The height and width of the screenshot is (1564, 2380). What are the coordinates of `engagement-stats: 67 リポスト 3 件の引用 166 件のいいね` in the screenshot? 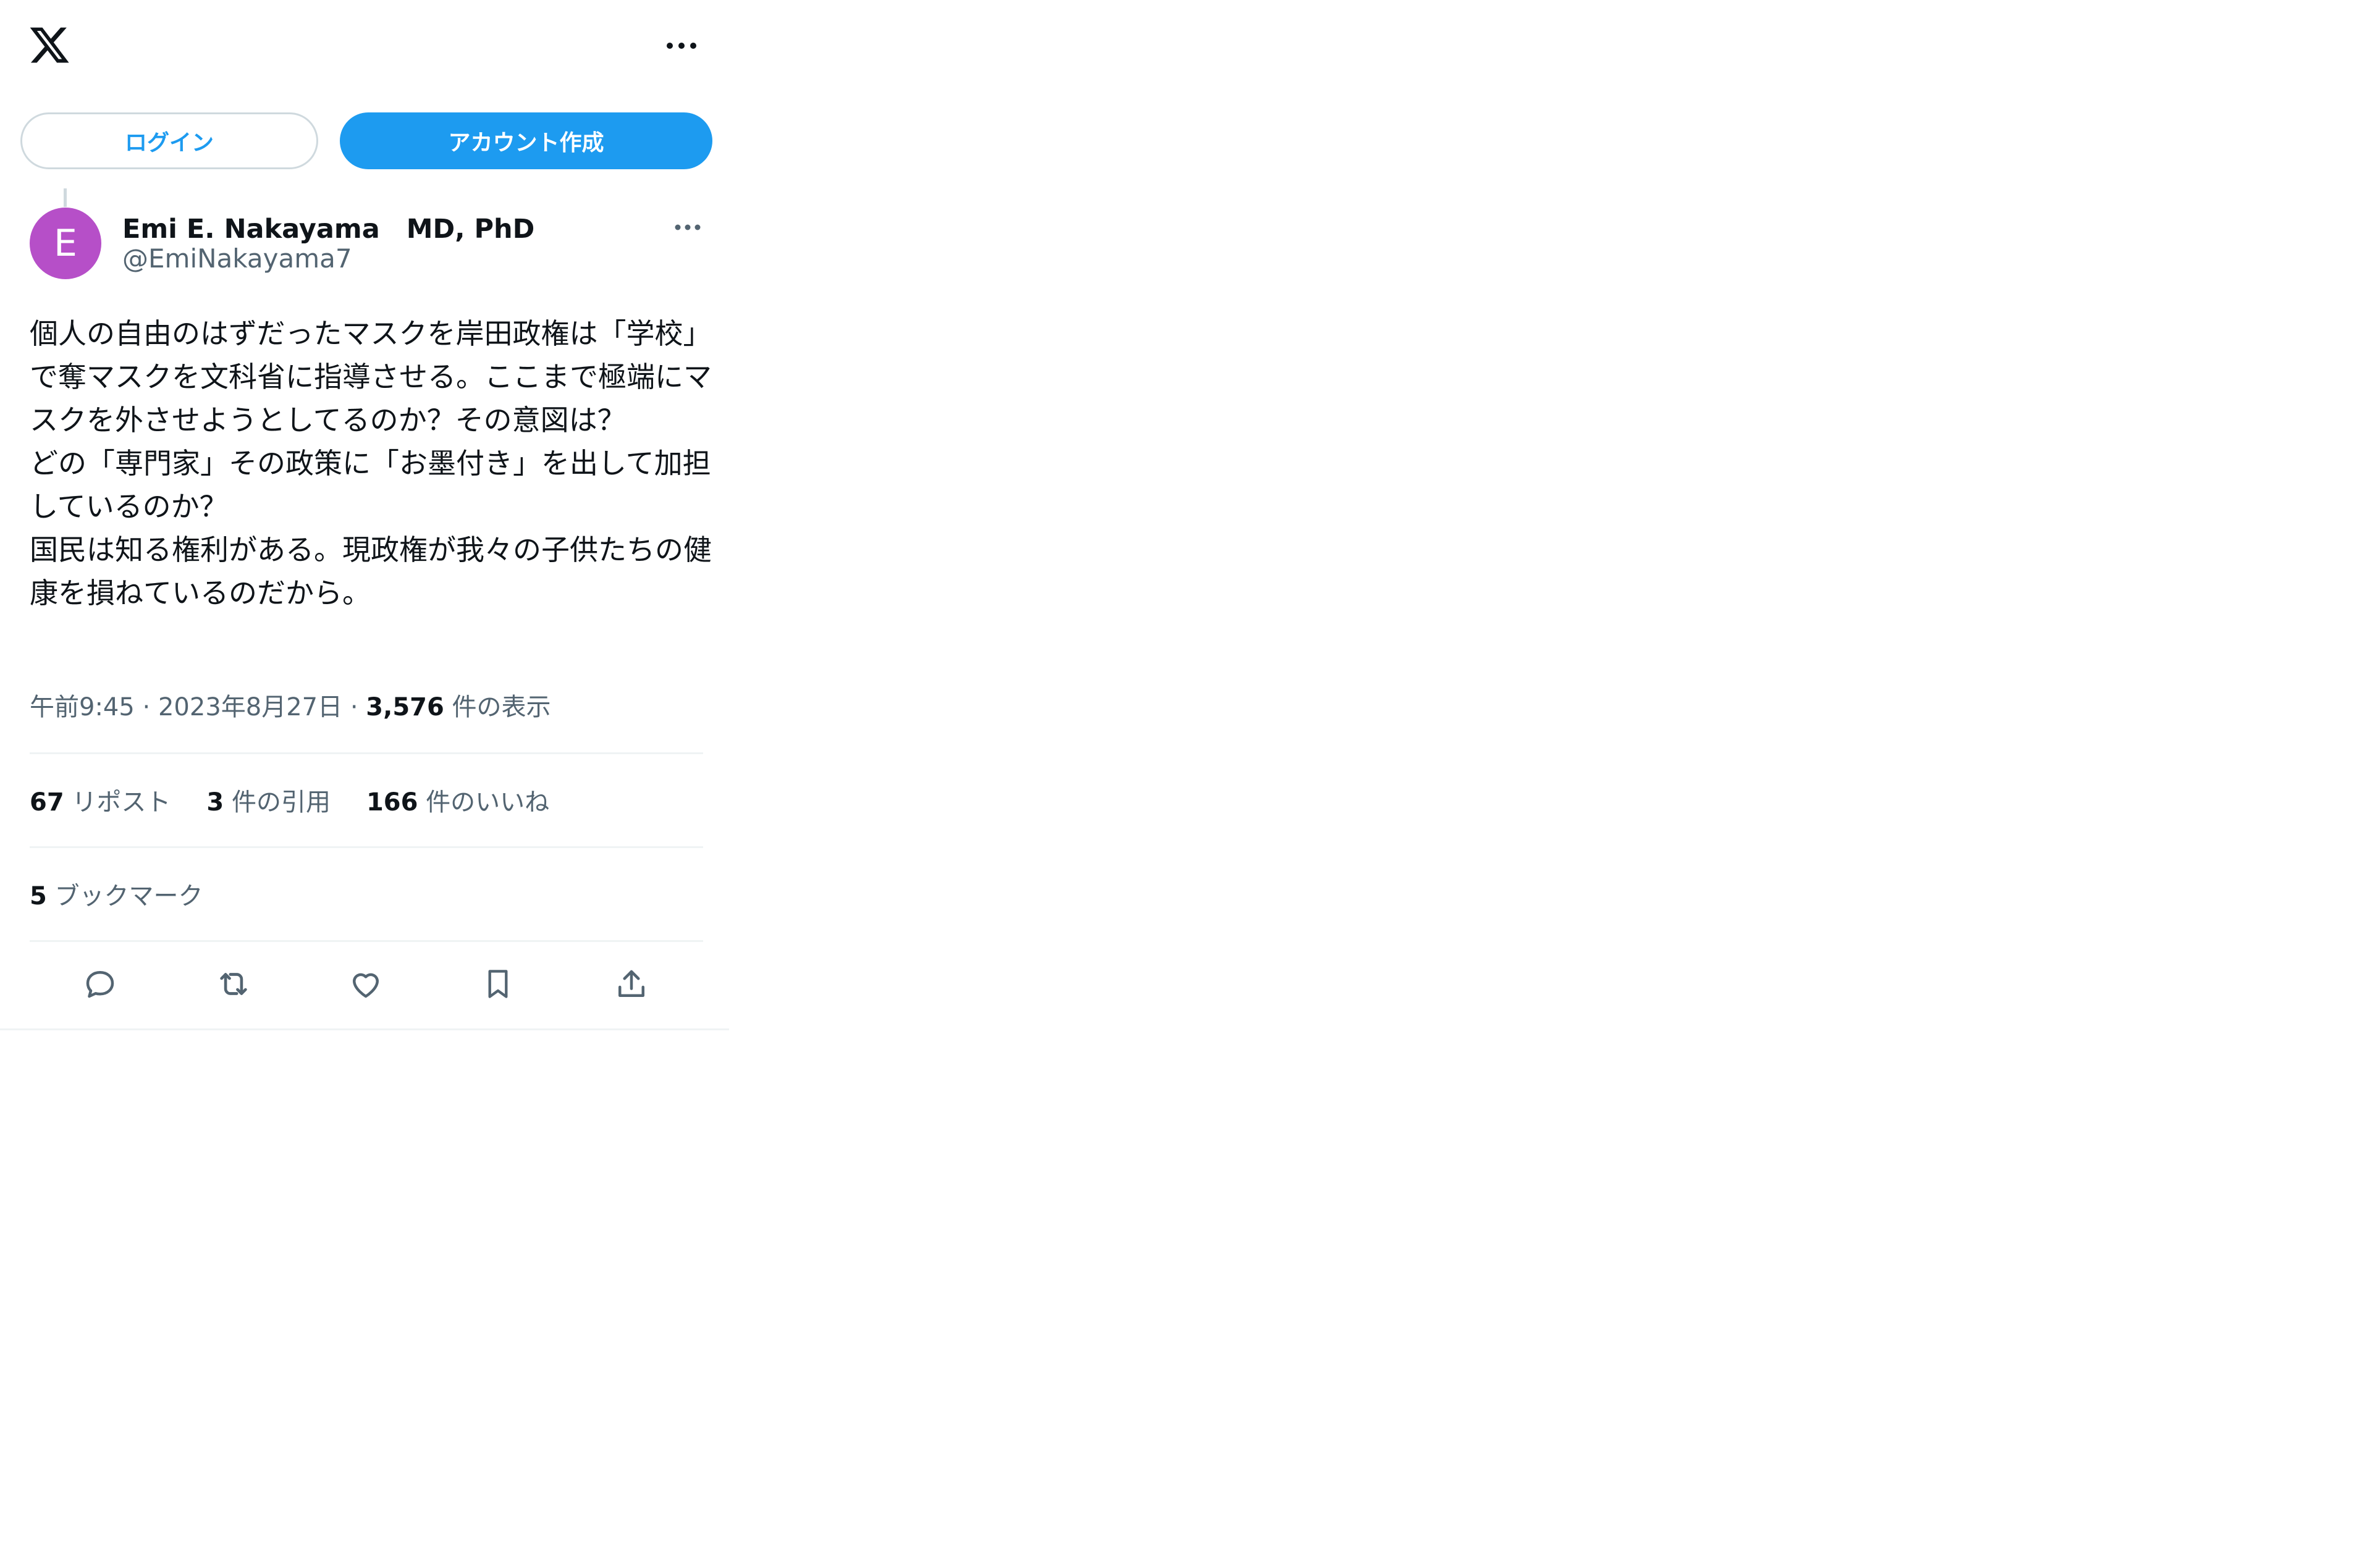 It's located at (289, 800).